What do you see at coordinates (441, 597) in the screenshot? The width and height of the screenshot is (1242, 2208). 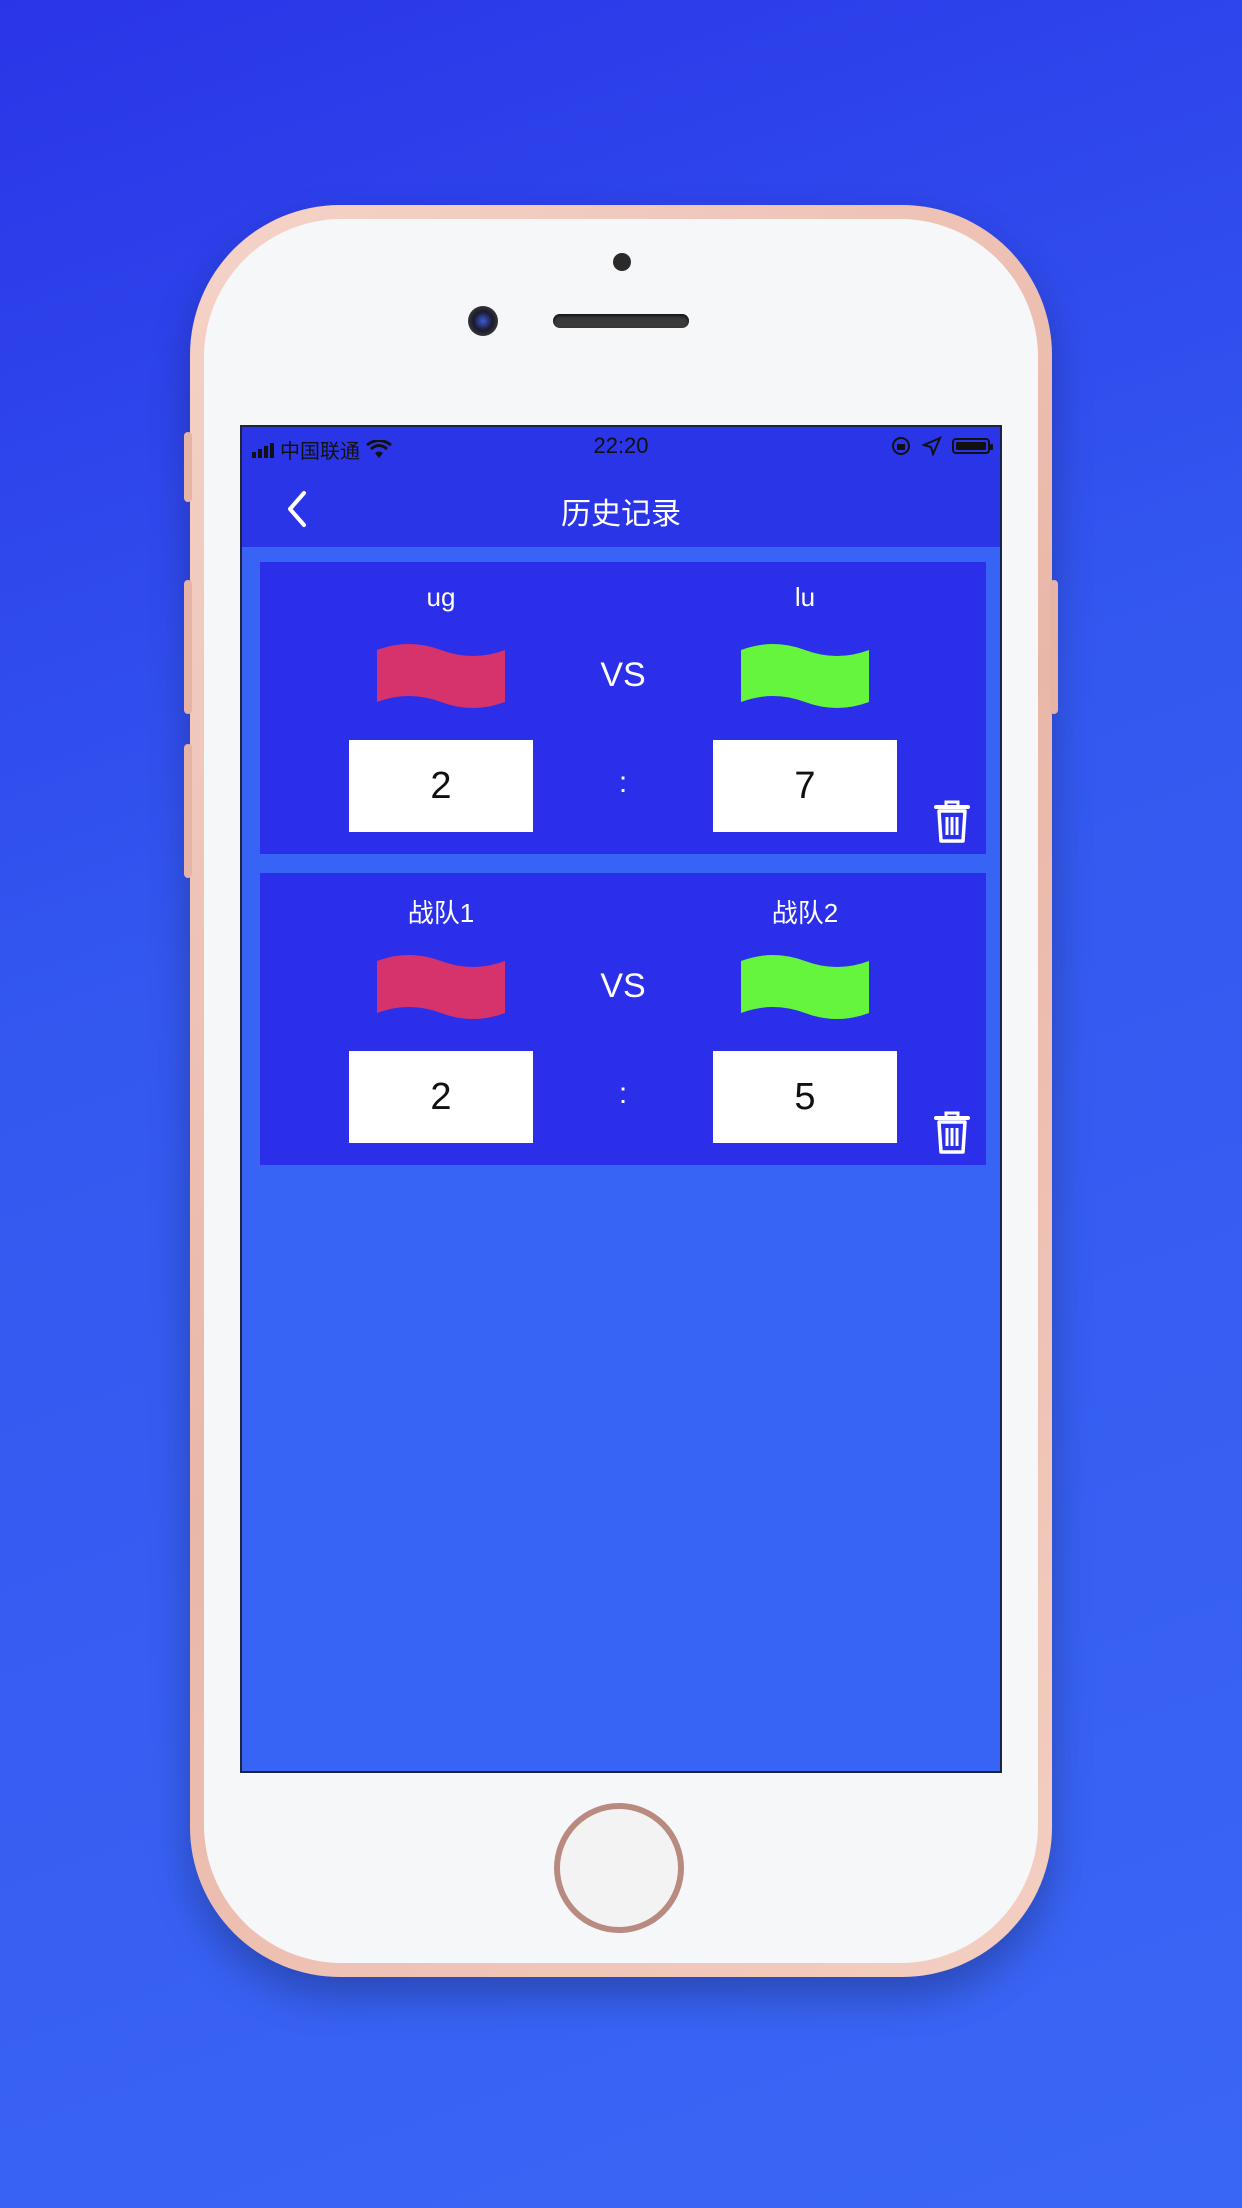 I see `team1-name: ug` at bounding box center [441, 597].